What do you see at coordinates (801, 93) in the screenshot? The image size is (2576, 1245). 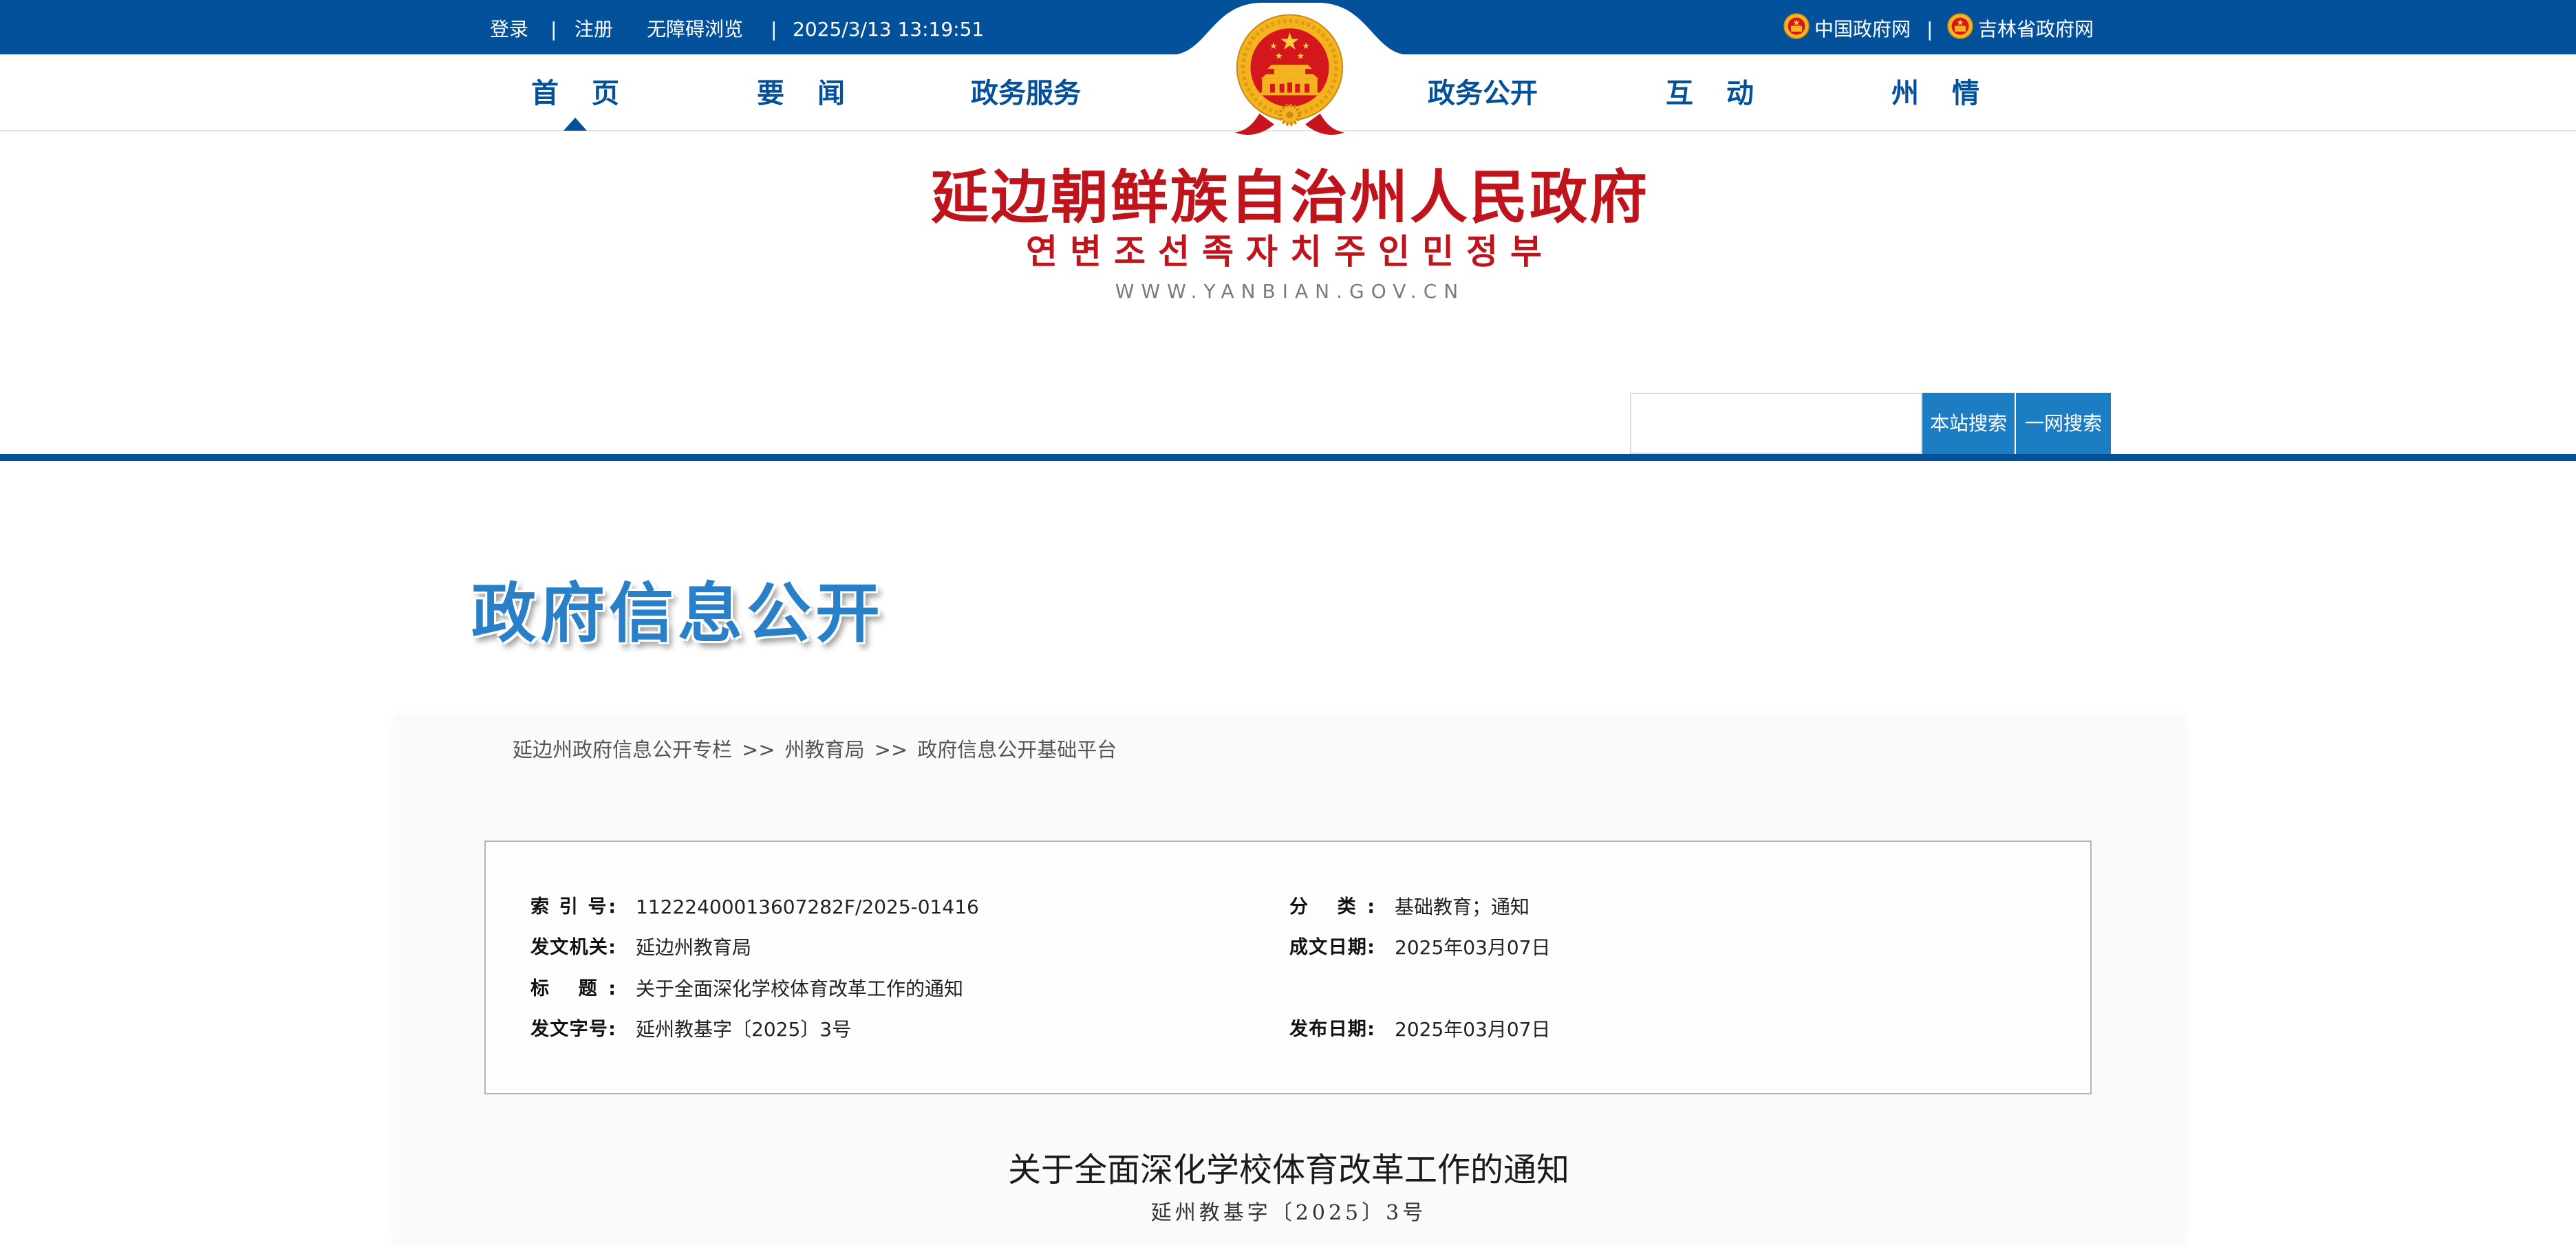 I see `nav-item-news: 要 闻` at bounding box center [801, 93].